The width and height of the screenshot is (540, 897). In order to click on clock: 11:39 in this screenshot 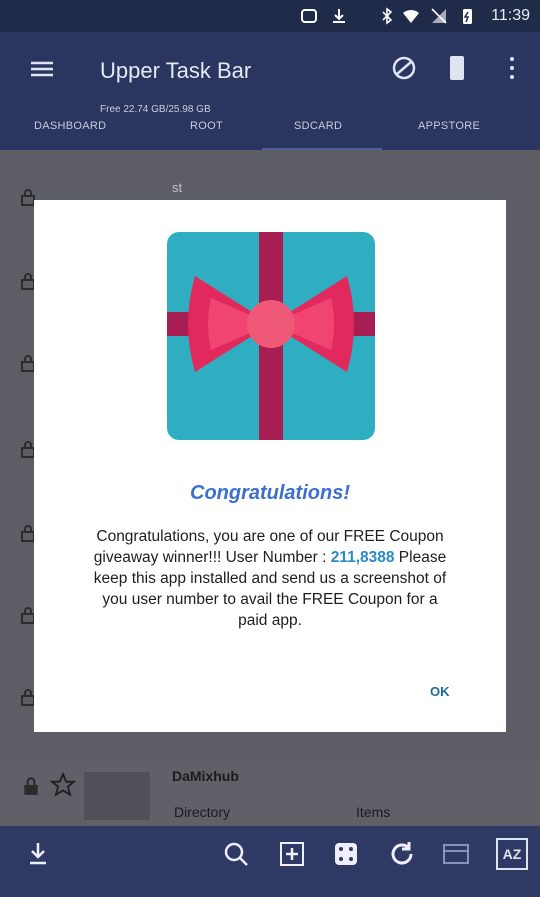, I will do `click(510, 15)`.